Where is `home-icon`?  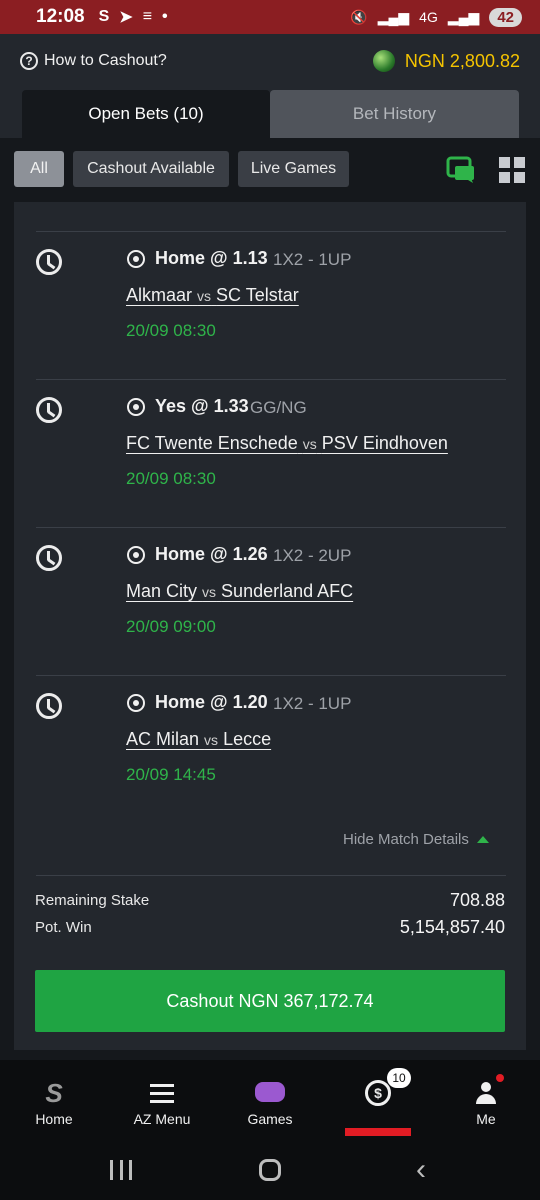
home-icon is located at coordinates (270, 1170).